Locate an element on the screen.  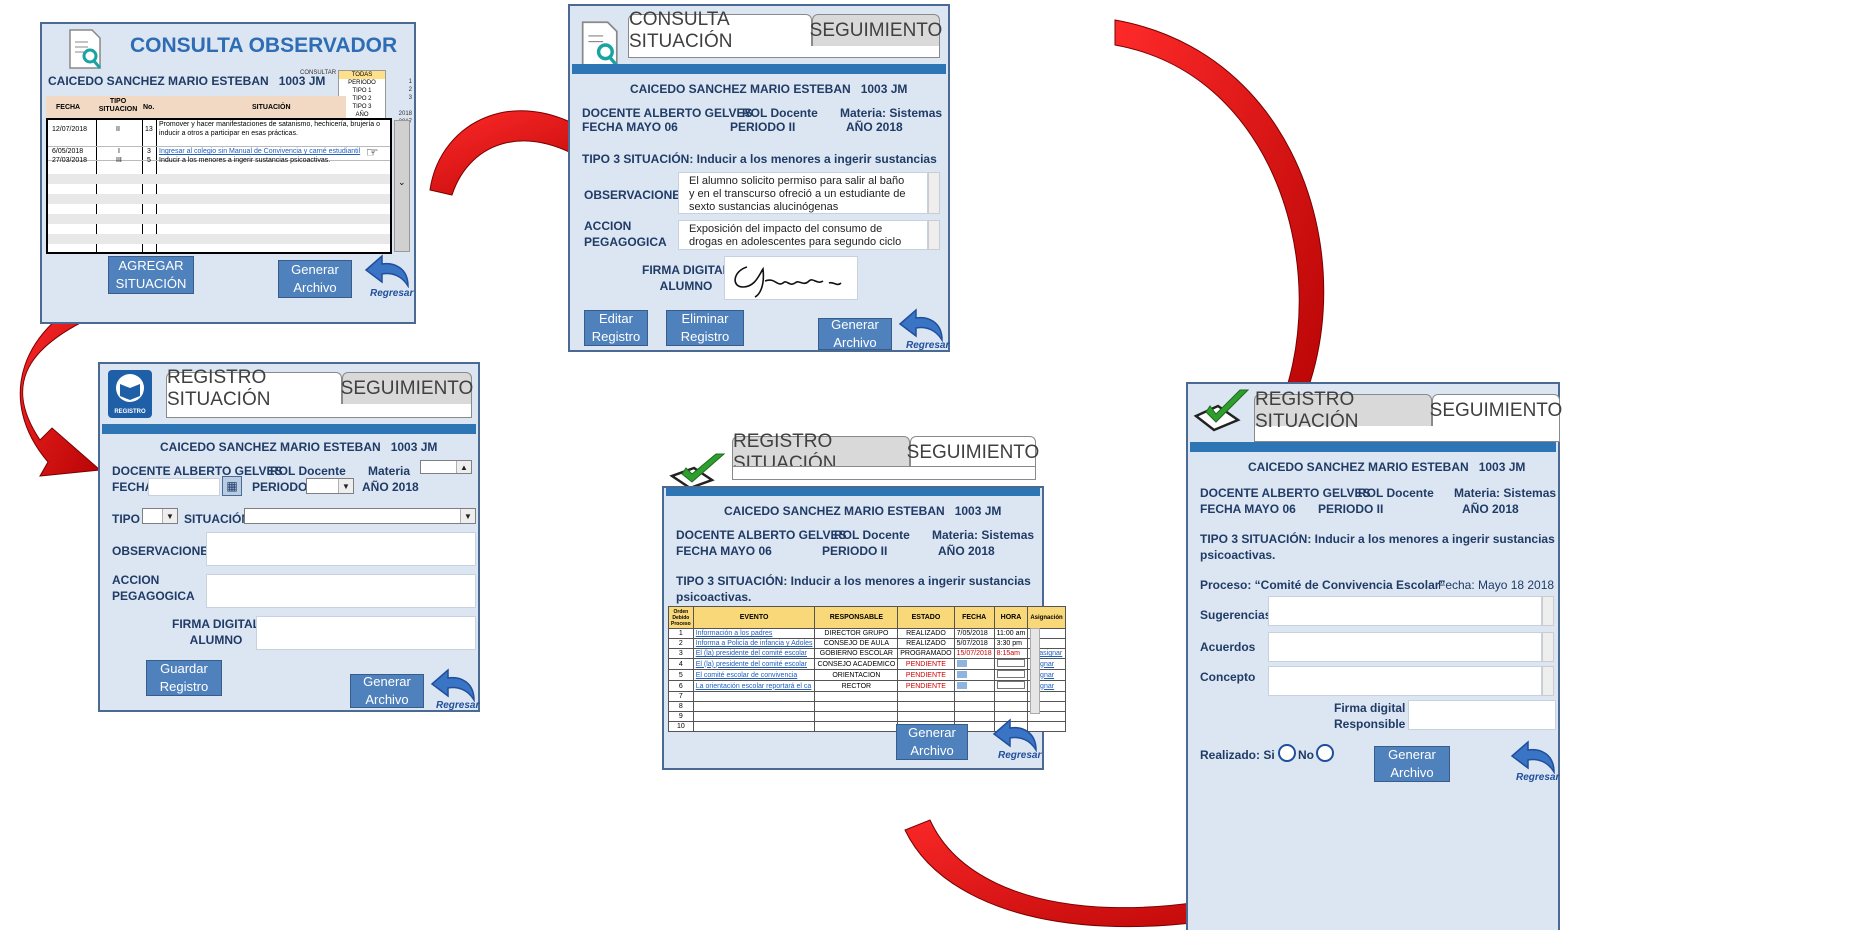
eliminar-registro-button: Eliminar Registro is located at coordinates (705, 328).